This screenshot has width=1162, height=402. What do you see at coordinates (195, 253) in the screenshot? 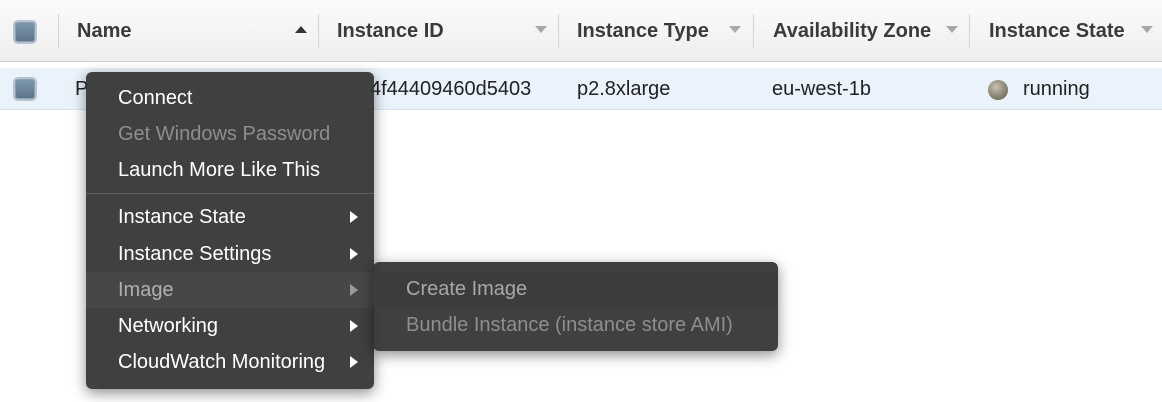
I see `menu-item-label: Instance Settings` at bounding box center [195, 253].